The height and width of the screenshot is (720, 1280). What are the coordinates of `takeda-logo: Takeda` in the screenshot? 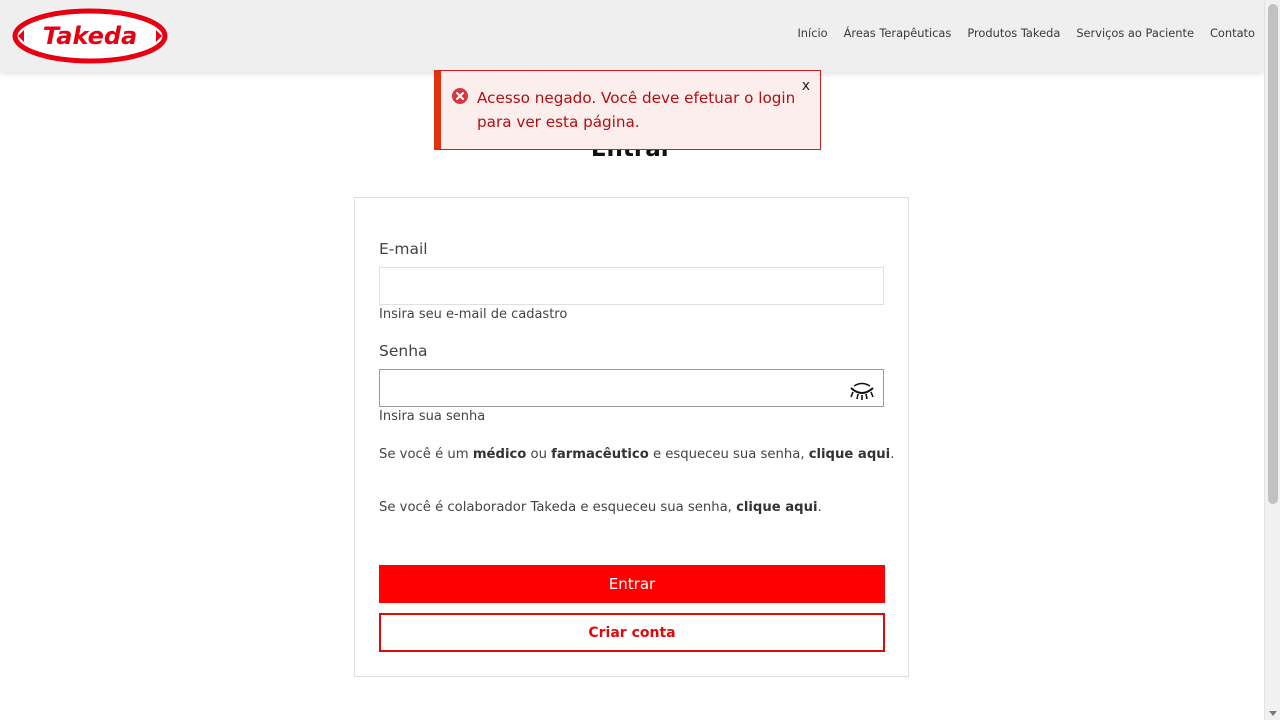 It's located at (90, 36).